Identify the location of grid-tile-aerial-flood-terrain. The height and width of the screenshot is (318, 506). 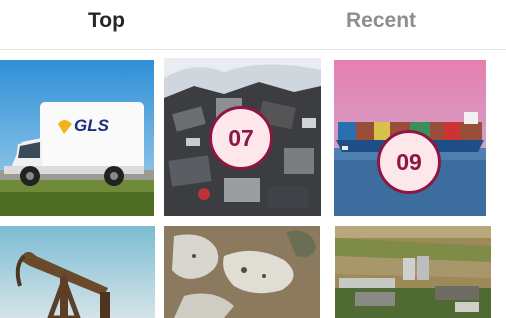
(242, 272).